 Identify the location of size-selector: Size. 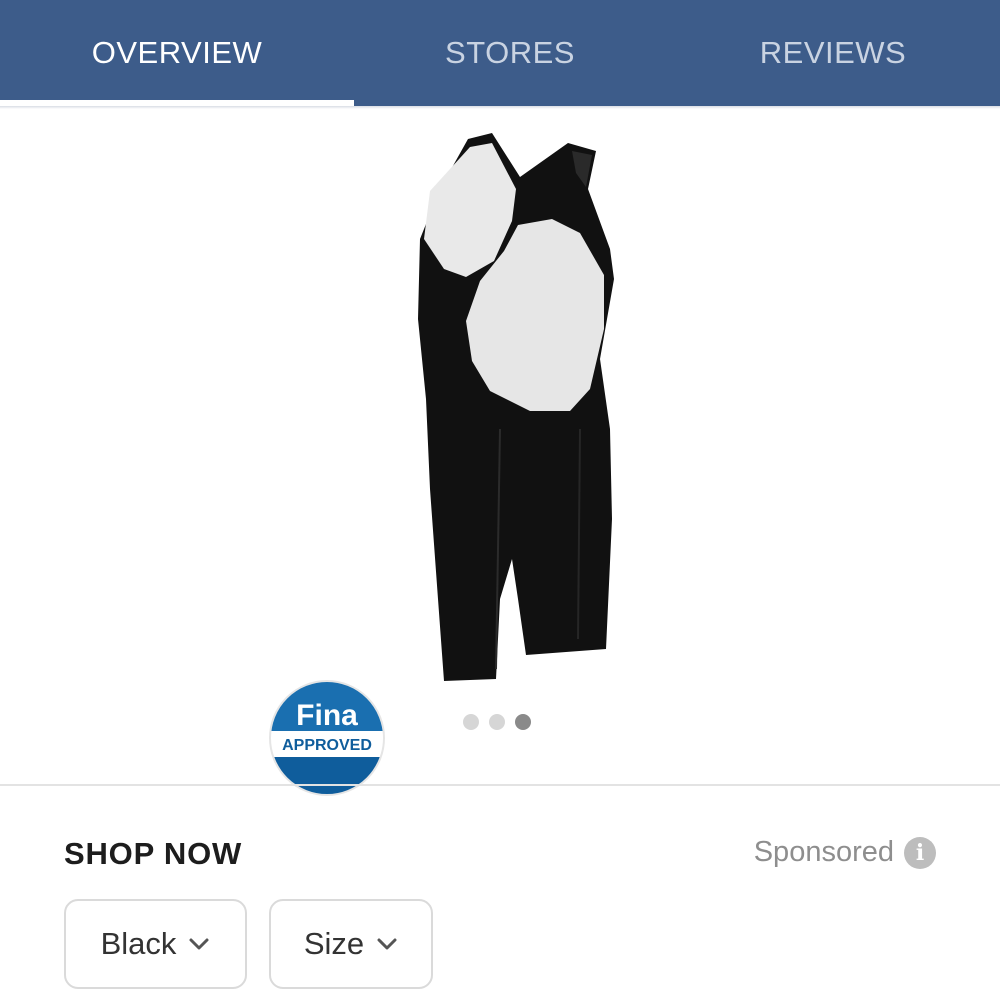
(351, 944).